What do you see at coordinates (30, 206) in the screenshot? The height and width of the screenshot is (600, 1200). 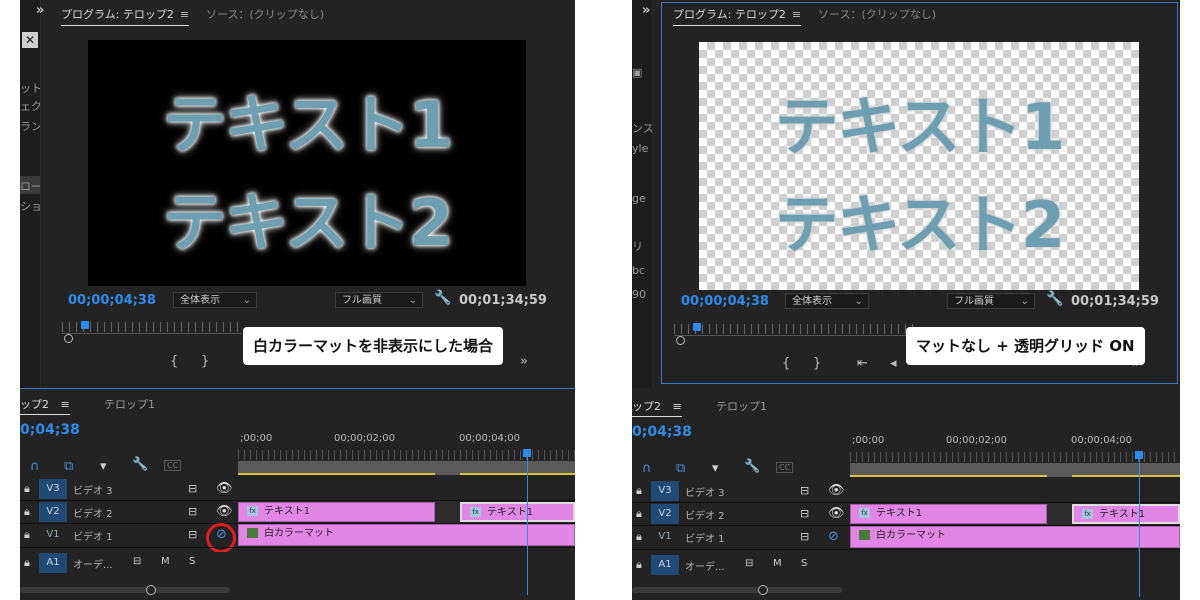 I see `strip-text: ション` at bounding box center [30, 206].